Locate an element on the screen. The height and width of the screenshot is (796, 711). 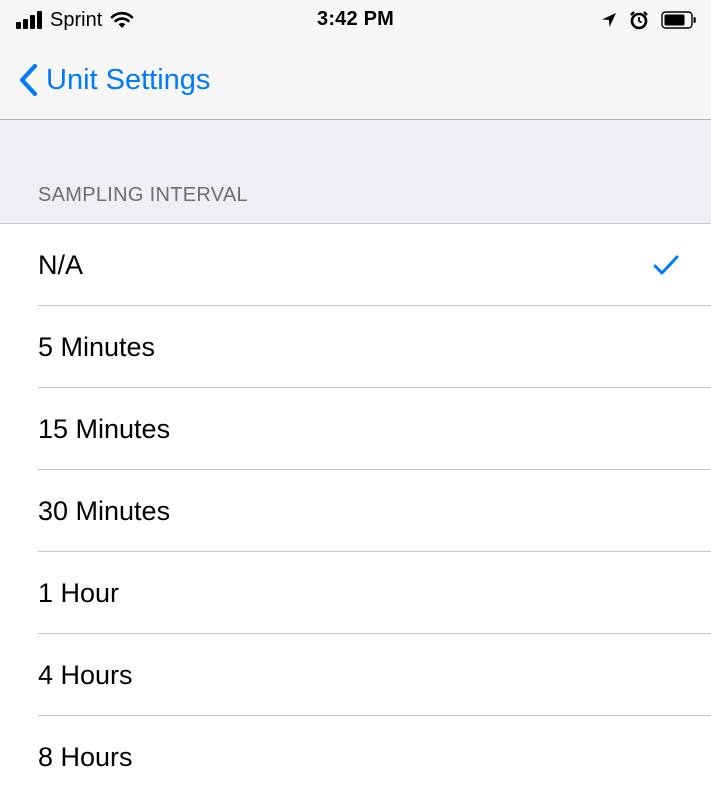
option-label: 4 Hours is located at coordinates (85, 674).